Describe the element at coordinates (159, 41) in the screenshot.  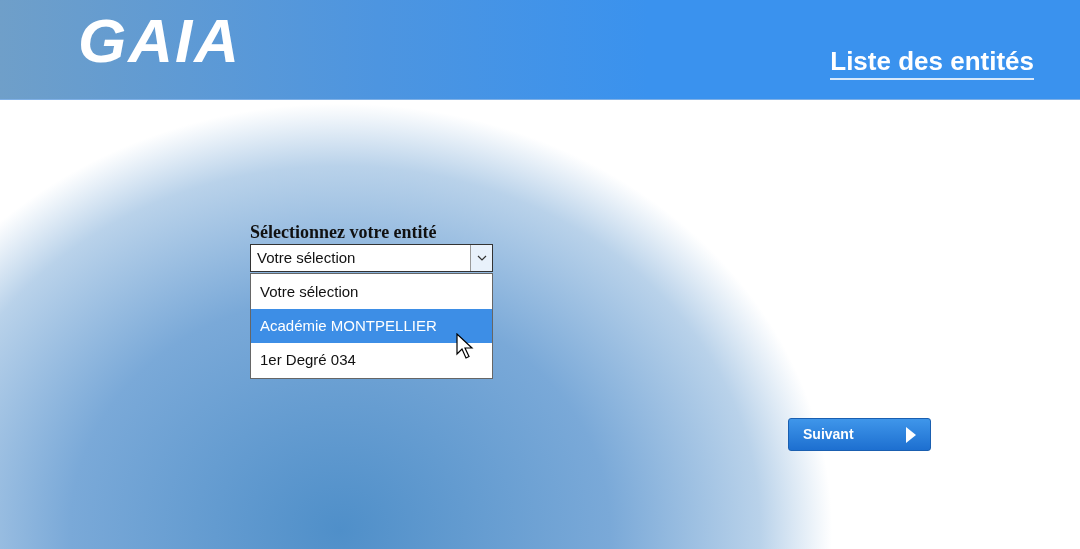
I see `logo: GAIA` at that location.